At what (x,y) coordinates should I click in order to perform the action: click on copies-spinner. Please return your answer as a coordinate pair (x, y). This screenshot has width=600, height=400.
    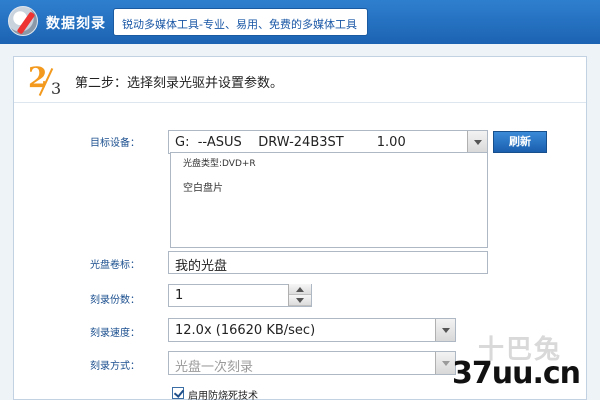
    Looking at the image, I should click on (299, 295).